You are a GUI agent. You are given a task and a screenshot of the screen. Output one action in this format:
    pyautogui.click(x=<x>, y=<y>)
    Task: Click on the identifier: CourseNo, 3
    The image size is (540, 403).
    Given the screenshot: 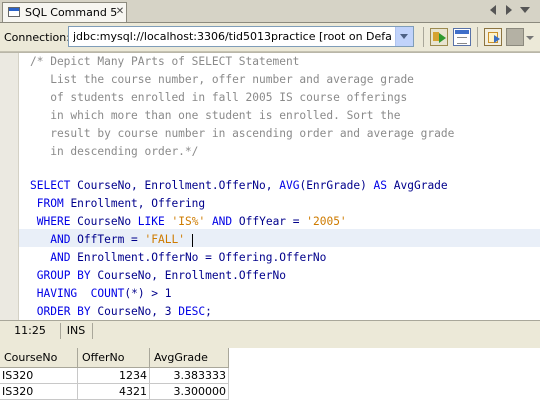 What is the action you would take?
    pyautogui.click(x=134, y=311)
    